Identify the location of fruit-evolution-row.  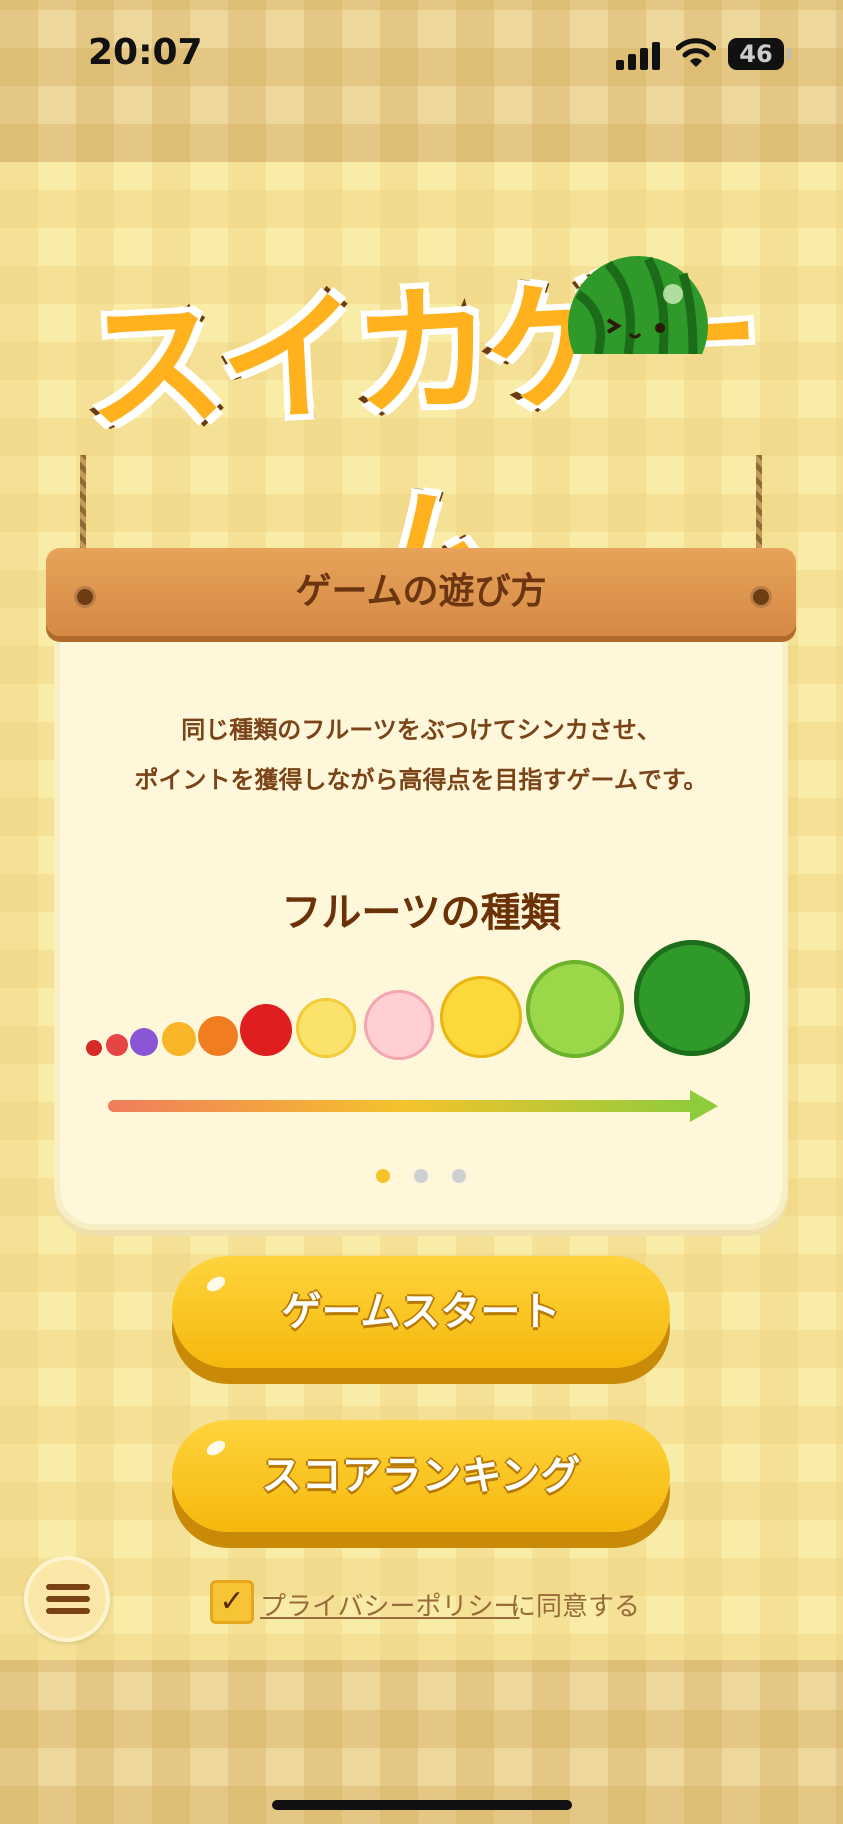
(420, 995).